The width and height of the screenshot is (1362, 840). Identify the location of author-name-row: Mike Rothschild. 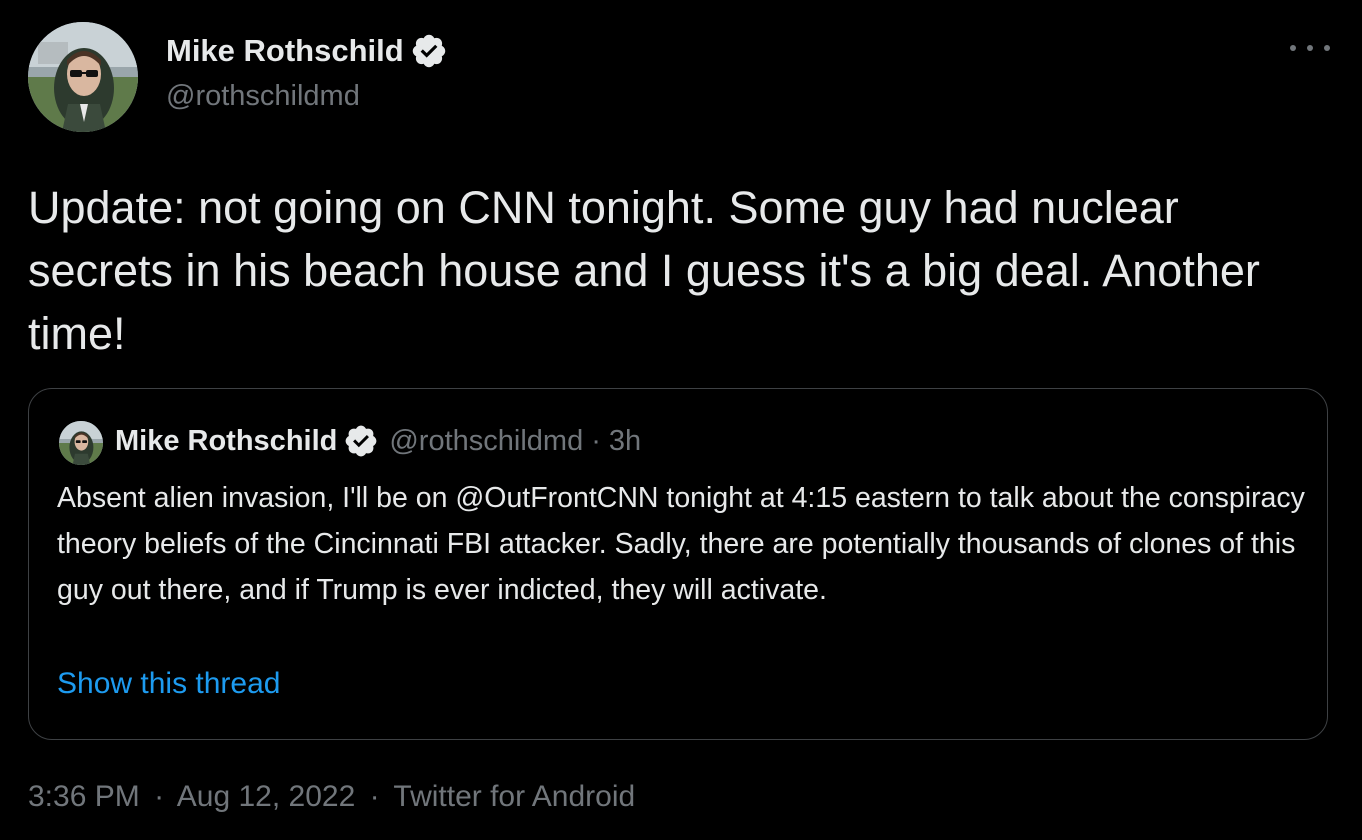
(307, 51).